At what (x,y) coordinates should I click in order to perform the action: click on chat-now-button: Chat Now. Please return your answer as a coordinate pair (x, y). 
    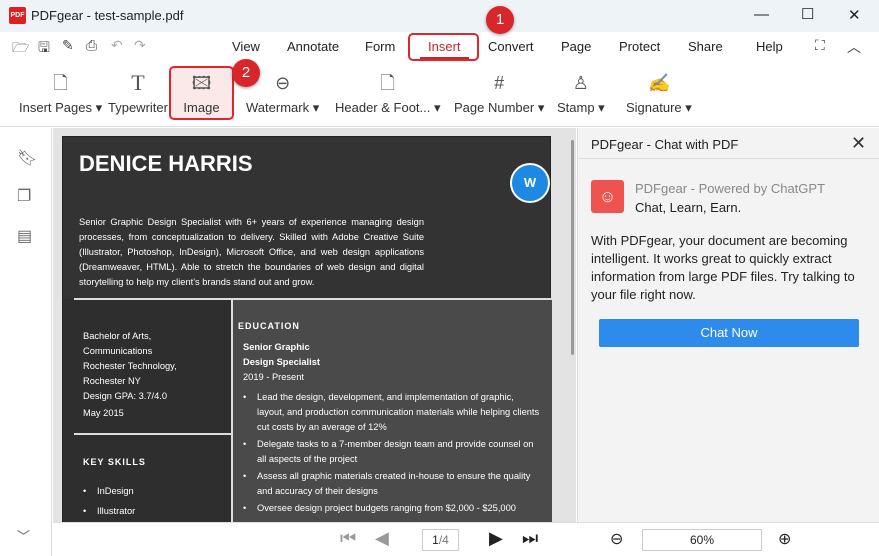
    Looking at the image, I should click on (729, 333).